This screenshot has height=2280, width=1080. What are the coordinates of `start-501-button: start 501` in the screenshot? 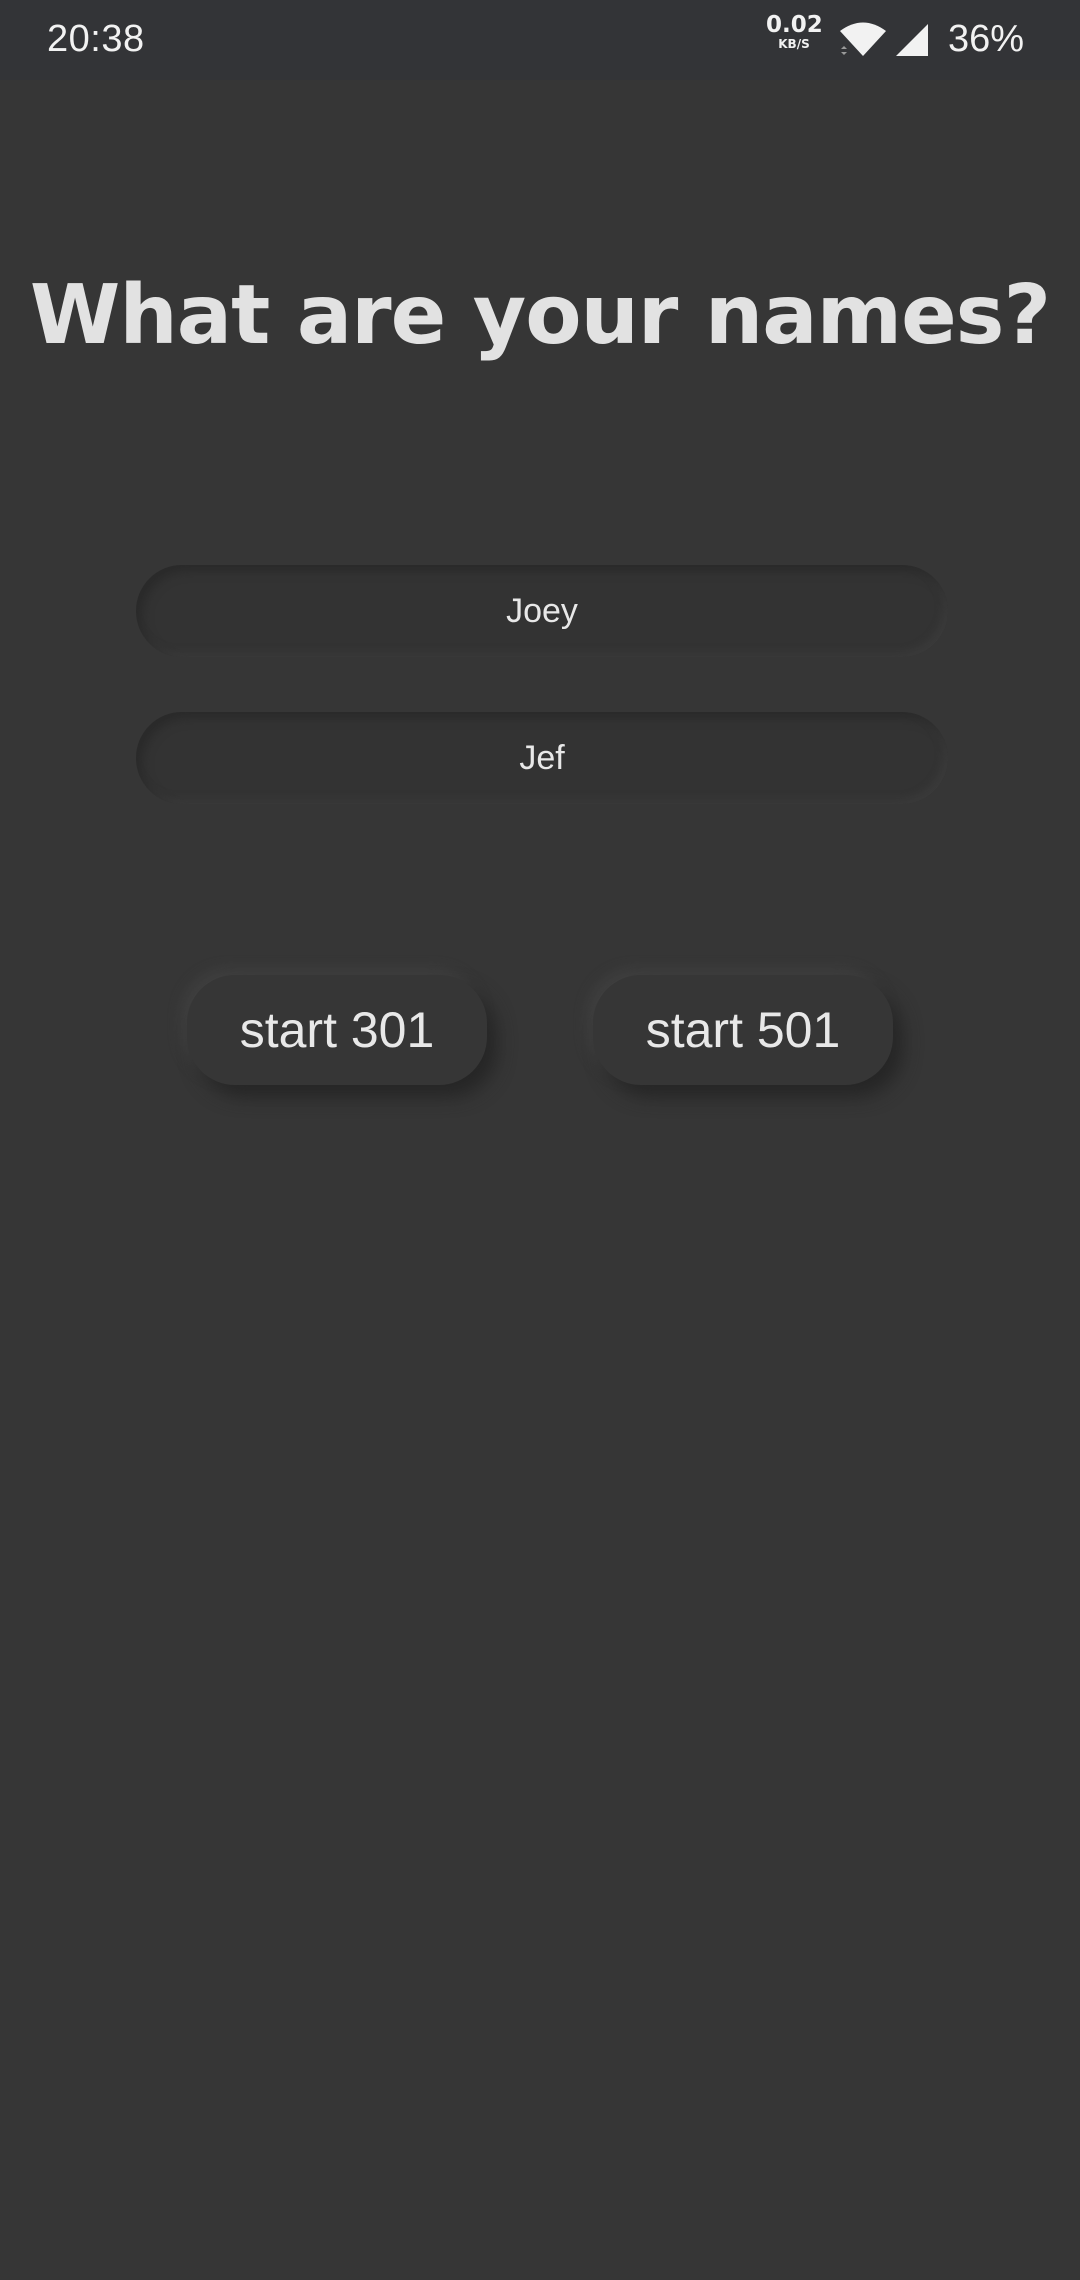 It's located at (743, 1030).